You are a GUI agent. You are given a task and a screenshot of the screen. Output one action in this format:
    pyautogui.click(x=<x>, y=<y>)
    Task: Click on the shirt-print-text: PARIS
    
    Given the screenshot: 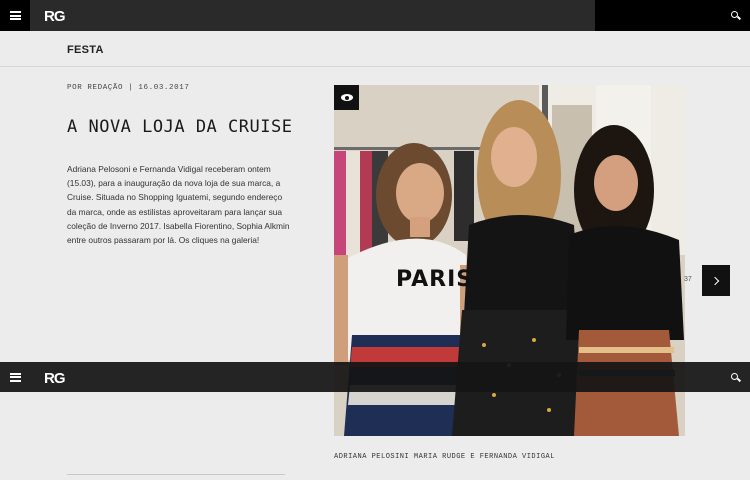 What is the action you would take?
    pyautogui.click(x=435, y=279)
    